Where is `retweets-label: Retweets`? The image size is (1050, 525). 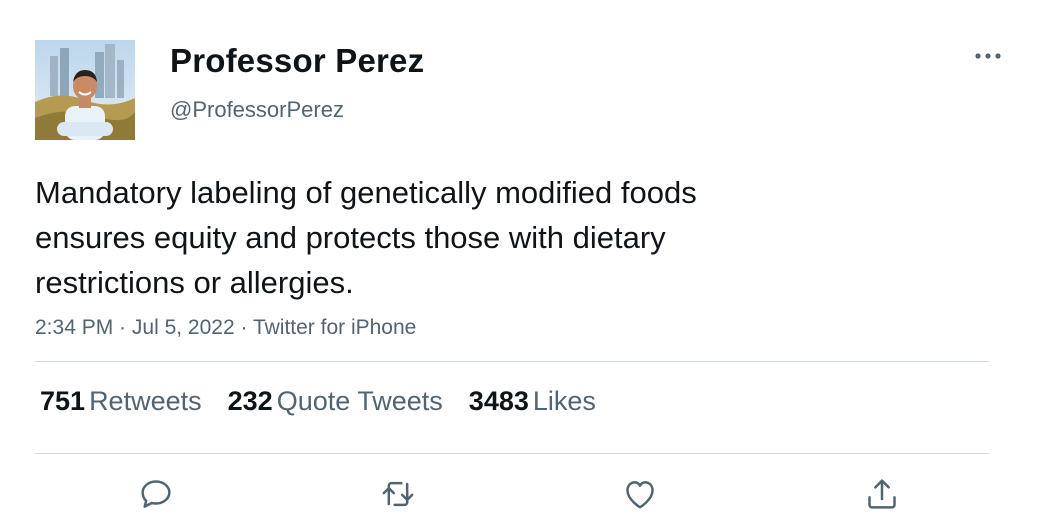 retweets-label: Retweets is located at coordinates (145, 401).